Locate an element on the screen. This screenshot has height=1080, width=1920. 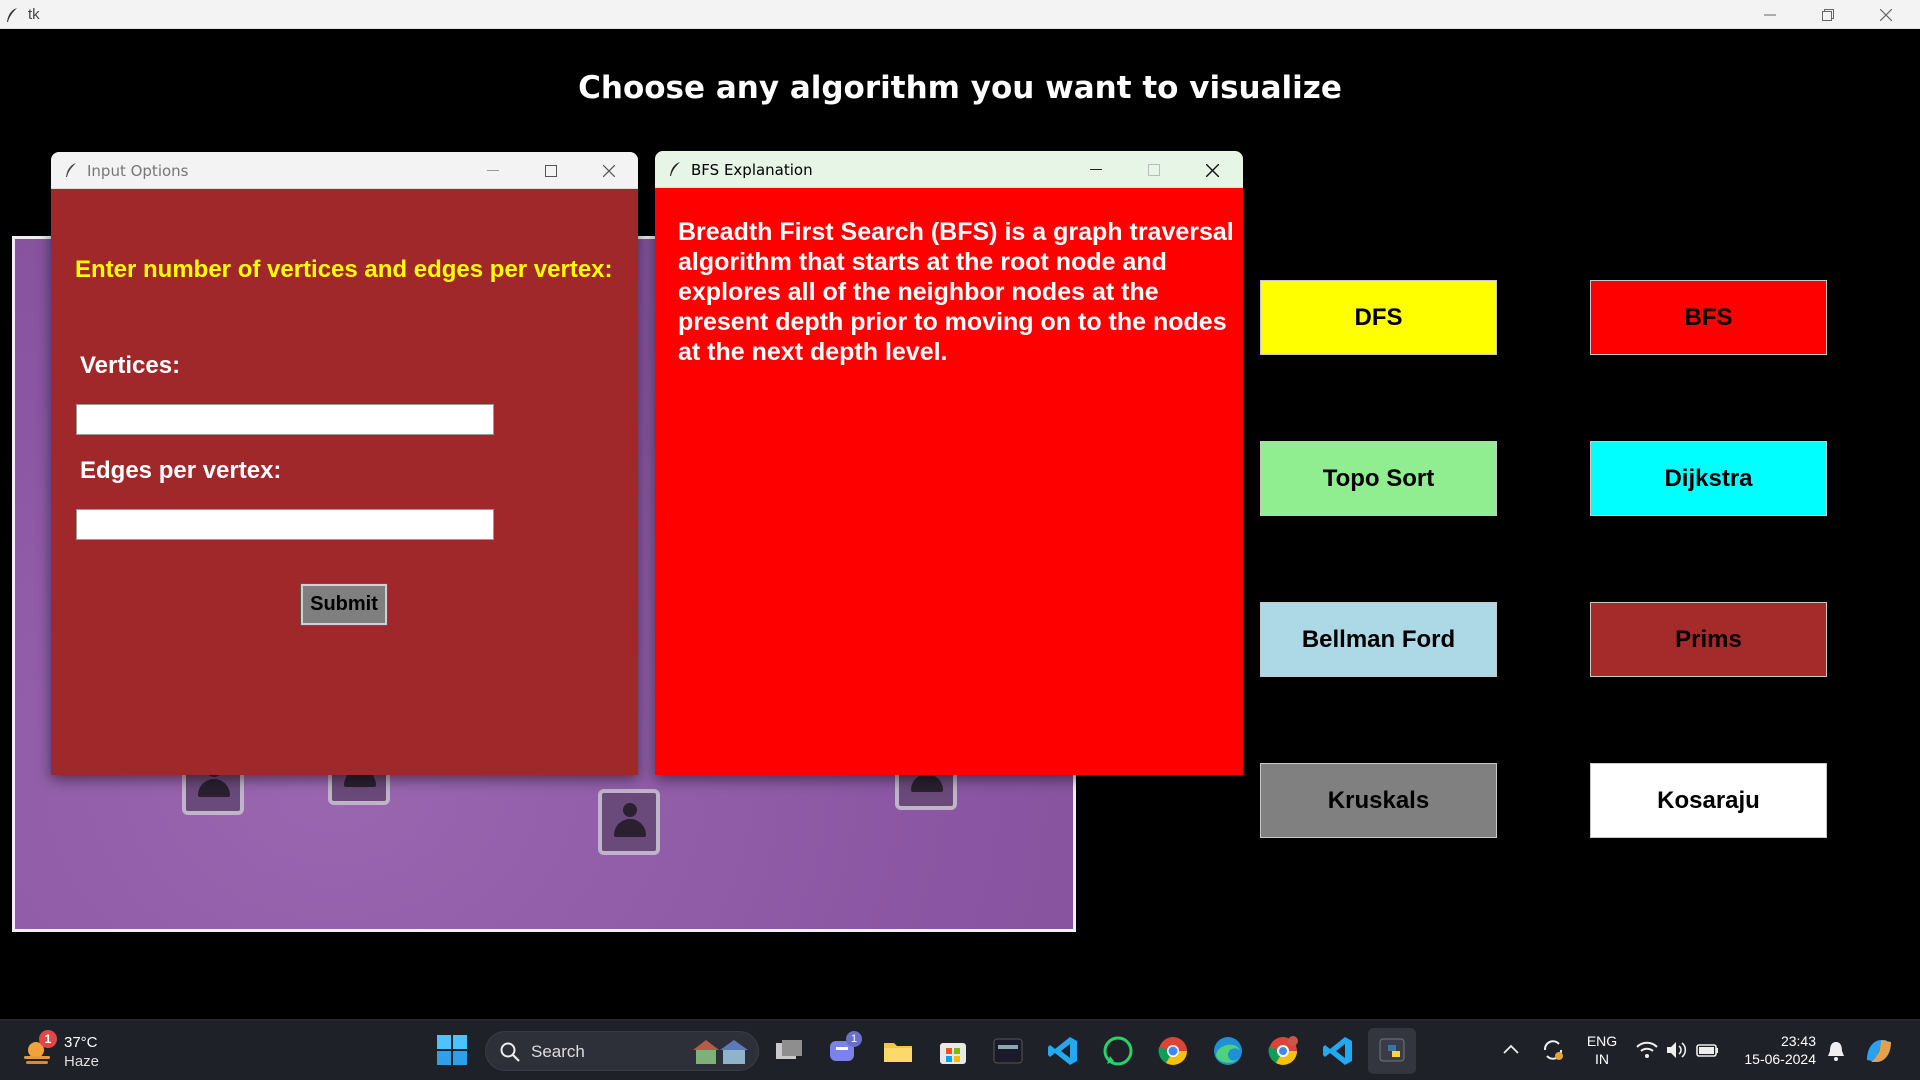
chrome-icon is located at coordinates (1173, 1051).